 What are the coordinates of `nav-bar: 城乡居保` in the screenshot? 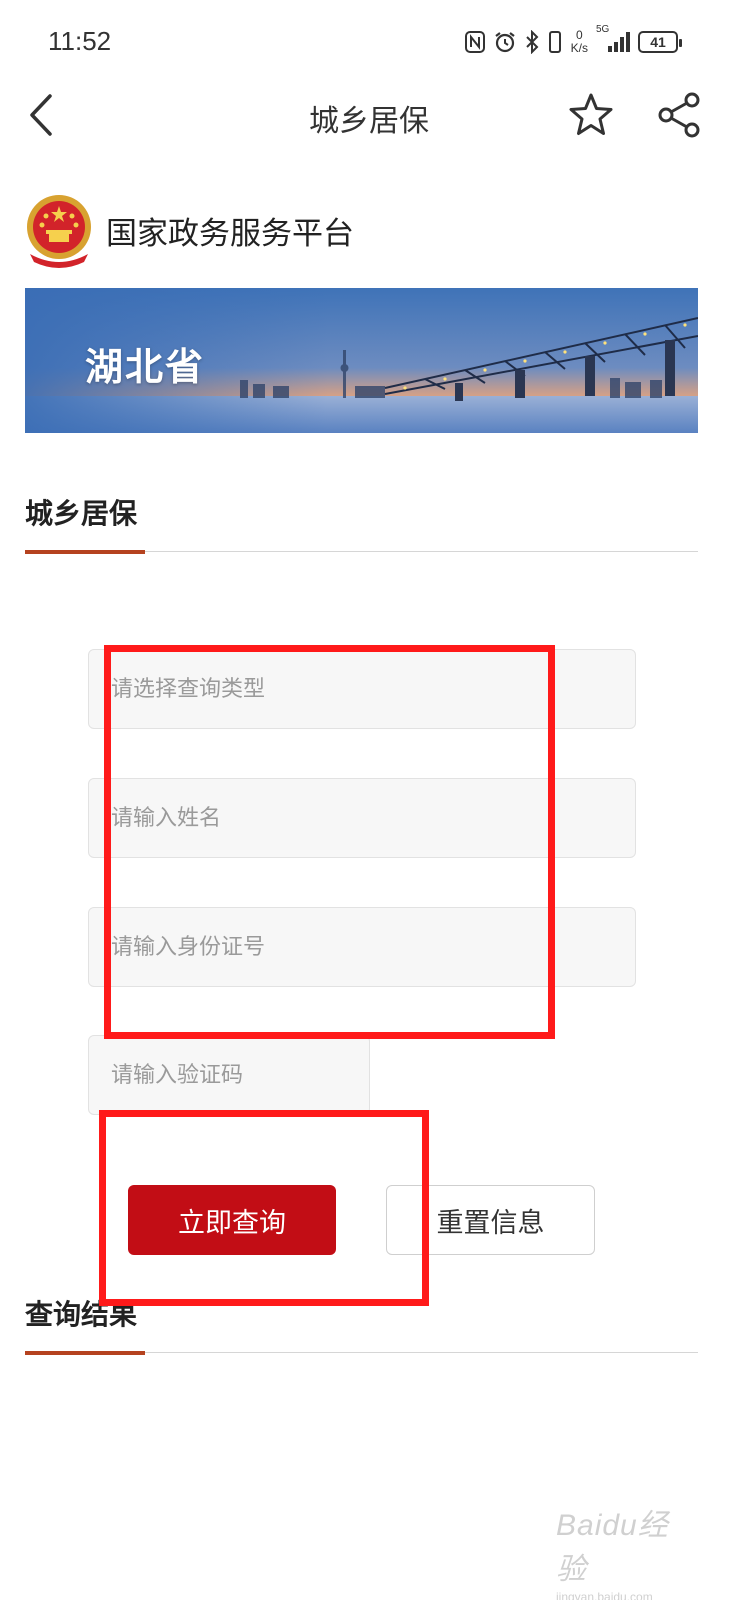 It's located at (369, 115).